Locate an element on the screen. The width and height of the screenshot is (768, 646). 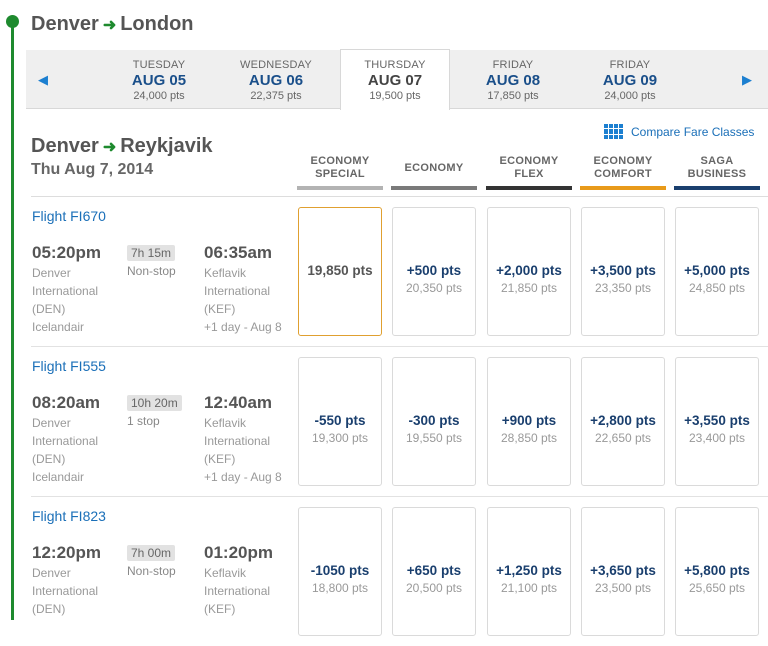
fare-total: 25,650 pts is located at coordinates (717, 588).